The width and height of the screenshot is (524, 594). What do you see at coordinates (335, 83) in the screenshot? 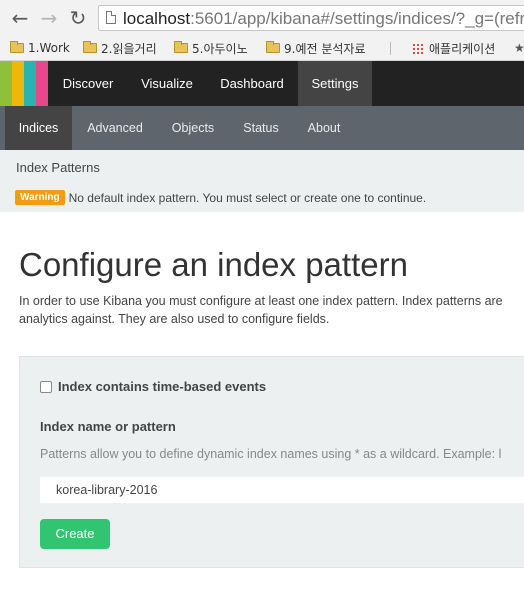
I see `tab-settings: Settings` at bounding box center [335, 83].